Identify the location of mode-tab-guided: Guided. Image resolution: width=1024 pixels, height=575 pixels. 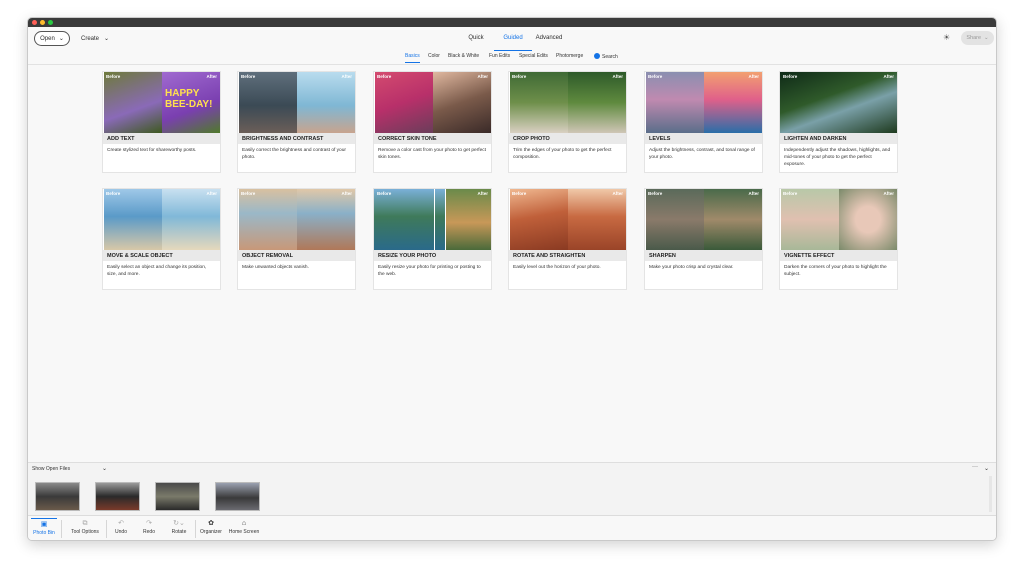
(513, 41).